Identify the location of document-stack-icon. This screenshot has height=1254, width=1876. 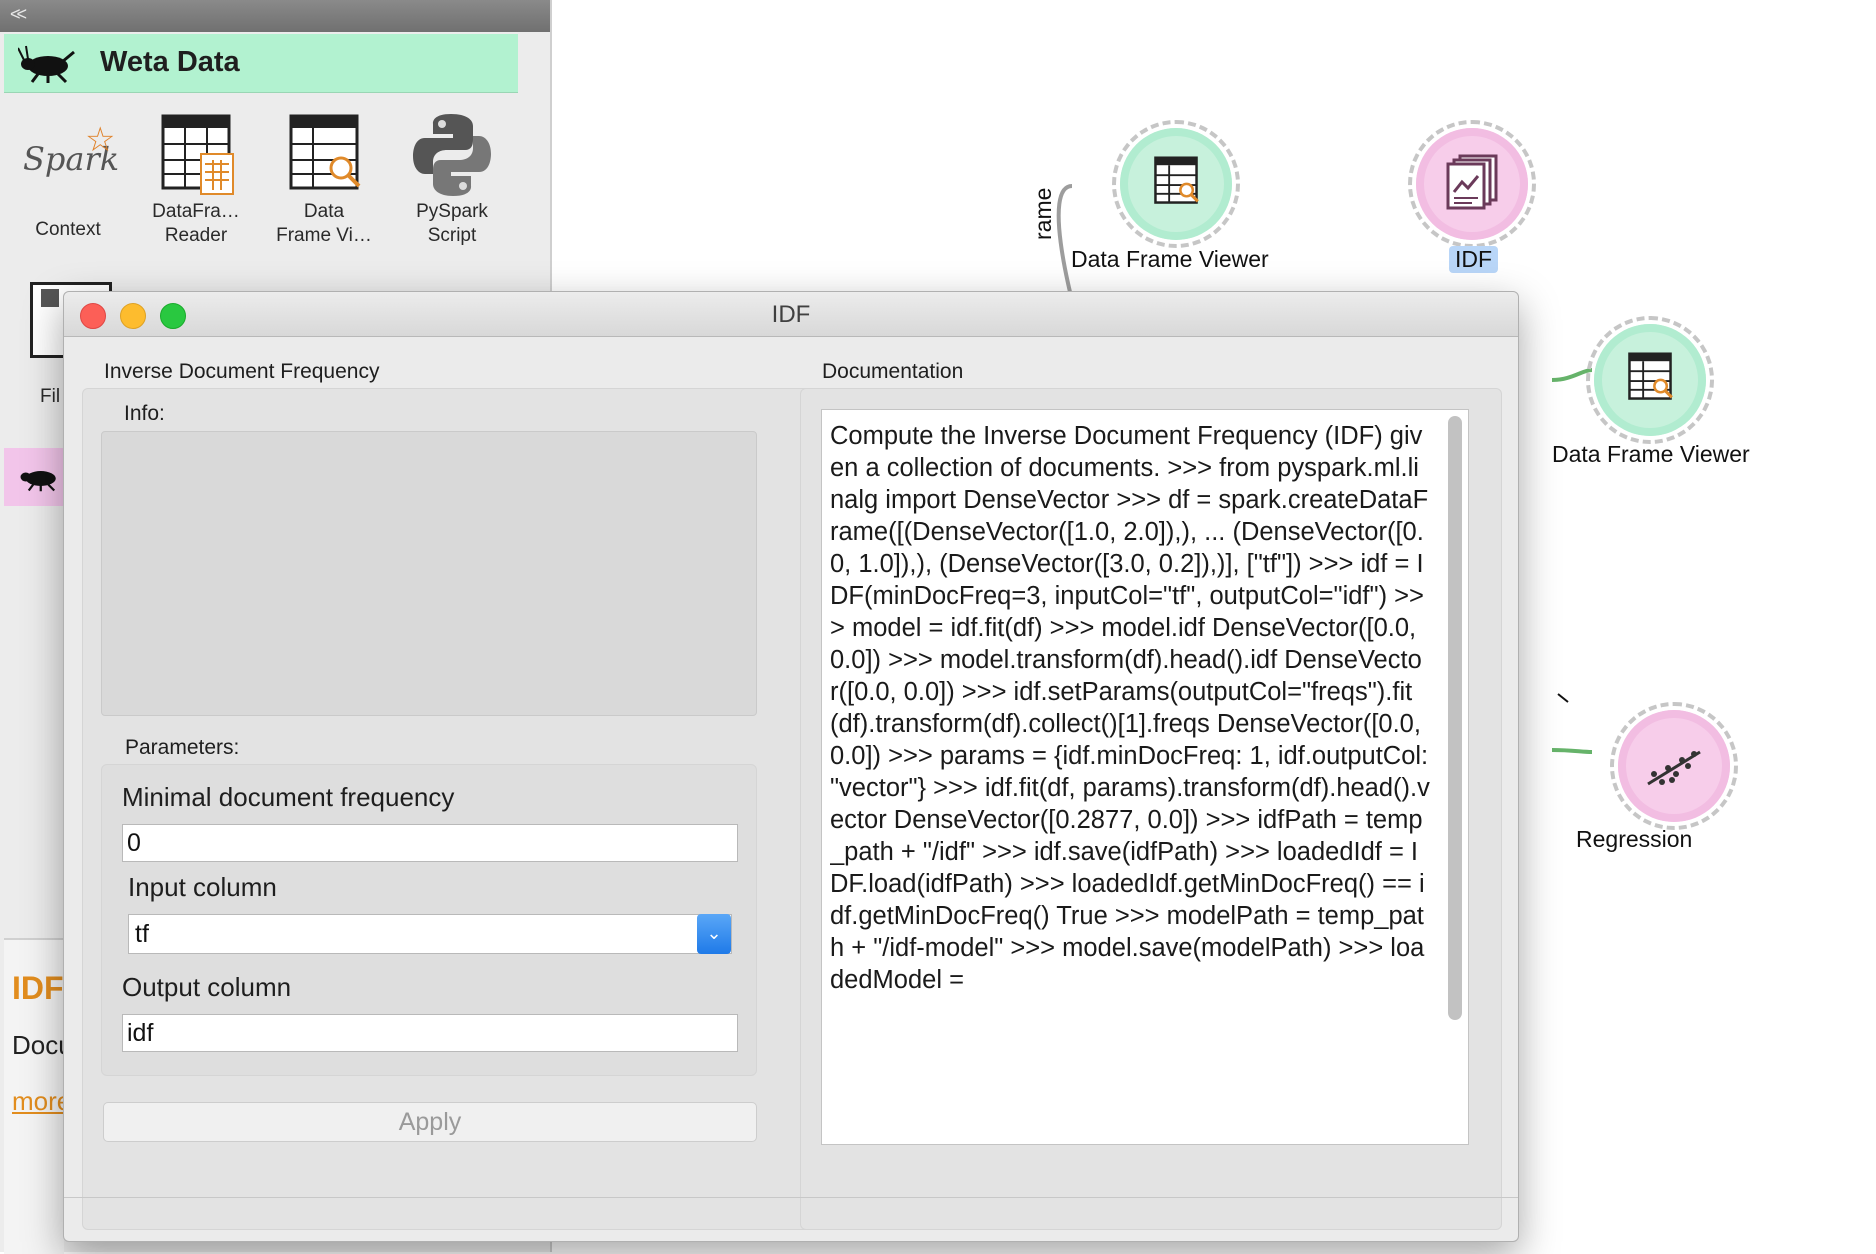
(1472, 182).